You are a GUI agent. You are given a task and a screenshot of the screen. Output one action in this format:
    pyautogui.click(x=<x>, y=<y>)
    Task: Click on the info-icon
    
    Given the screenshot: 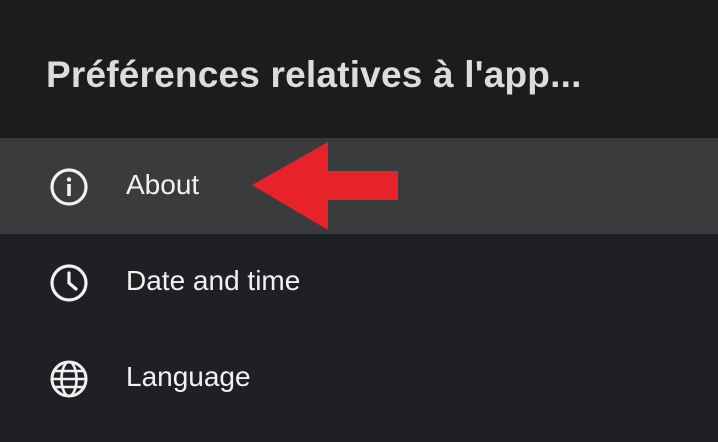 What is the action you would take?
    pyautogui.click(x=69, y=187)
    